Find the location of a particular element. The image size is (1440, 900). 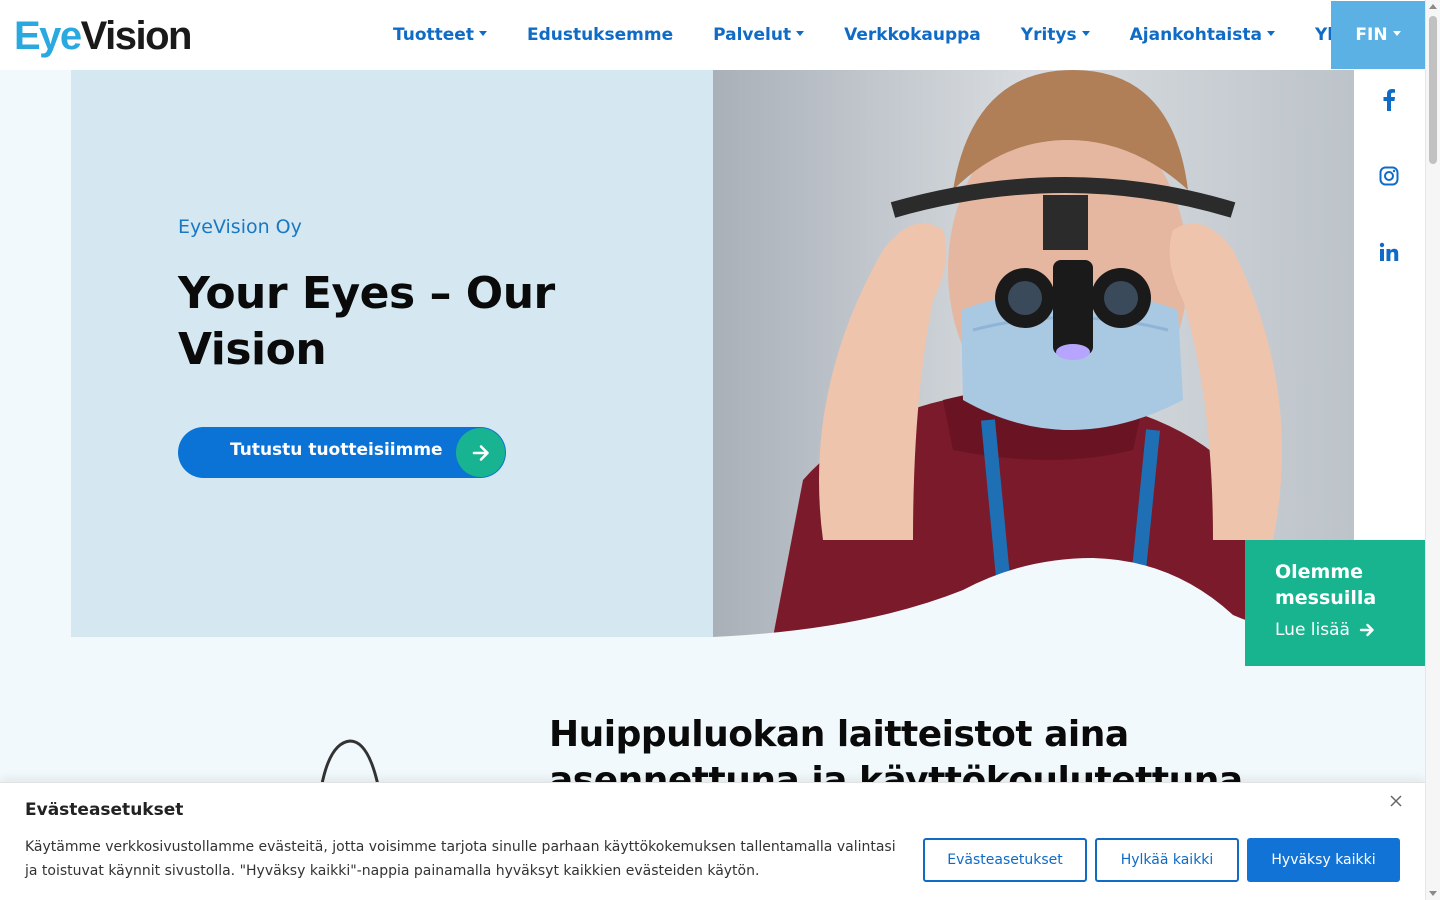

logo-vision-text: Vision is located at coordinates (136, 36).